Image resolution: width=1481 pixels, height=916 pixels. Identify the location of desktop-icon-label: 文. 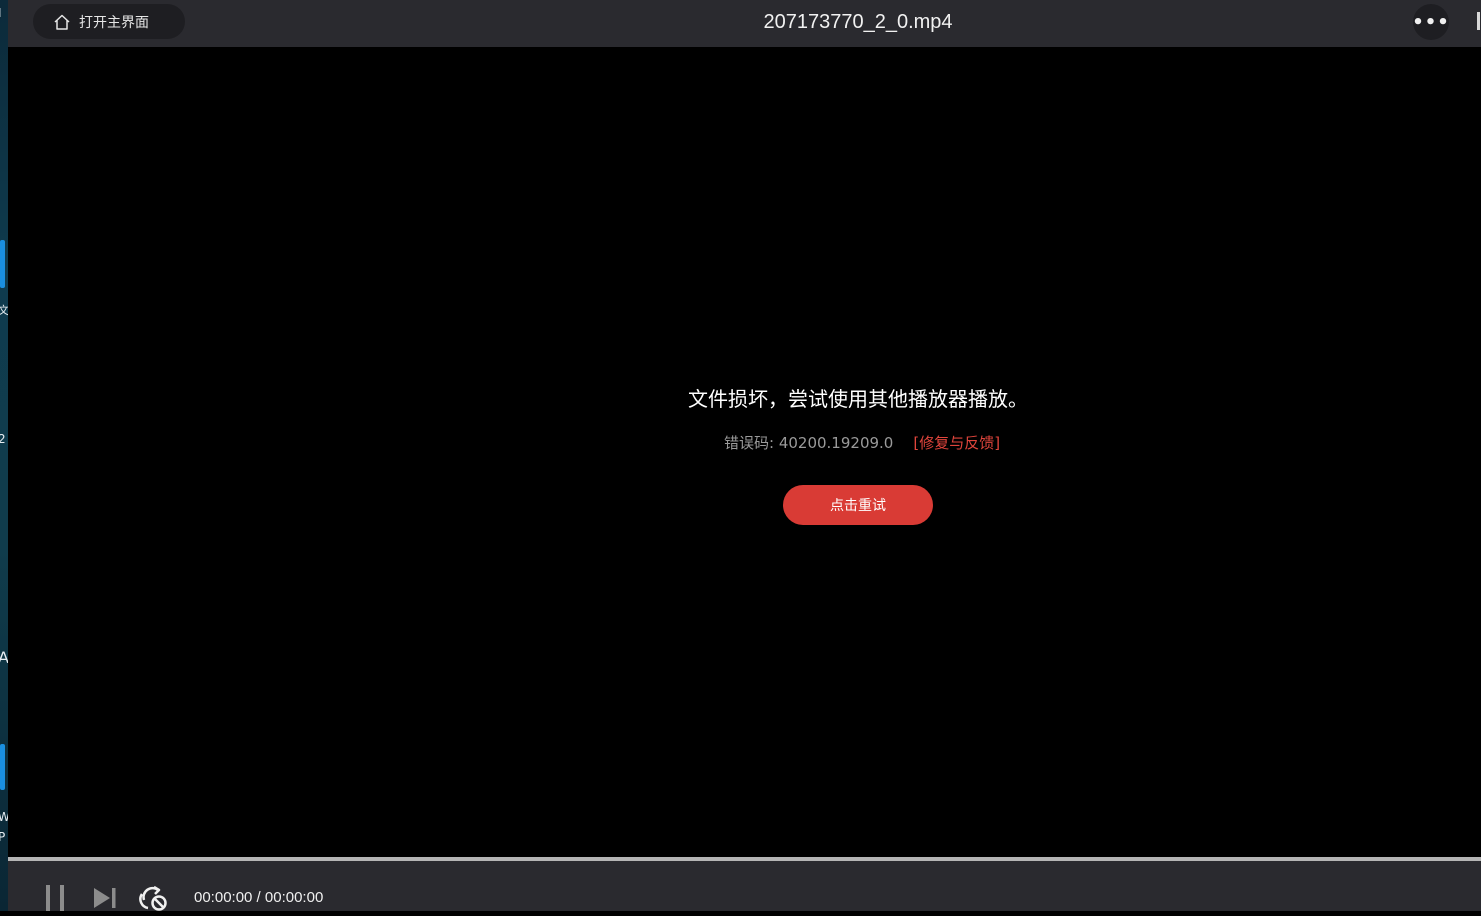
(4, 310).